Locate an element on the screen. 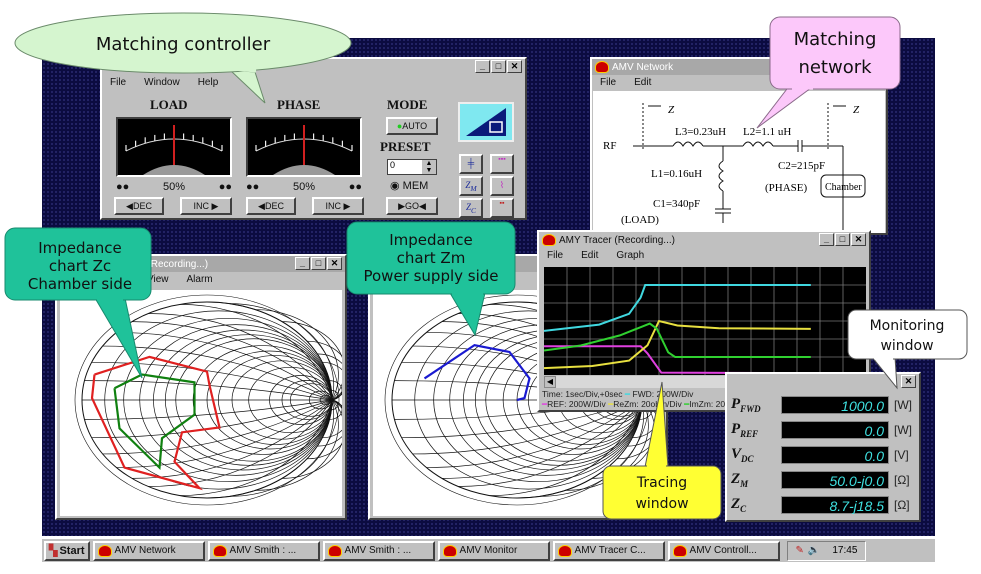 This screenshot has width=981, height=574. callout-zm-text-2: chart Zm is located at coordinates (431, 258).